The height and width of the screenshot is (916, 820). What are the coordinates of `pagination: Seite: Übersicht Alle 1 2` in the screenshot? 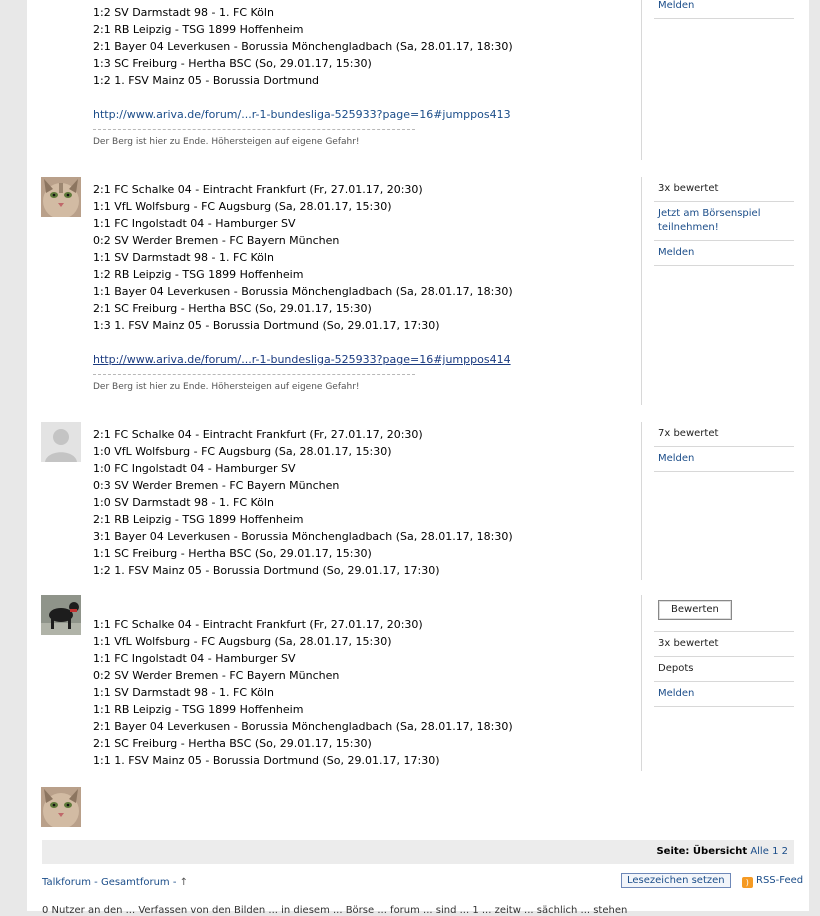 It's located at (722, 851).